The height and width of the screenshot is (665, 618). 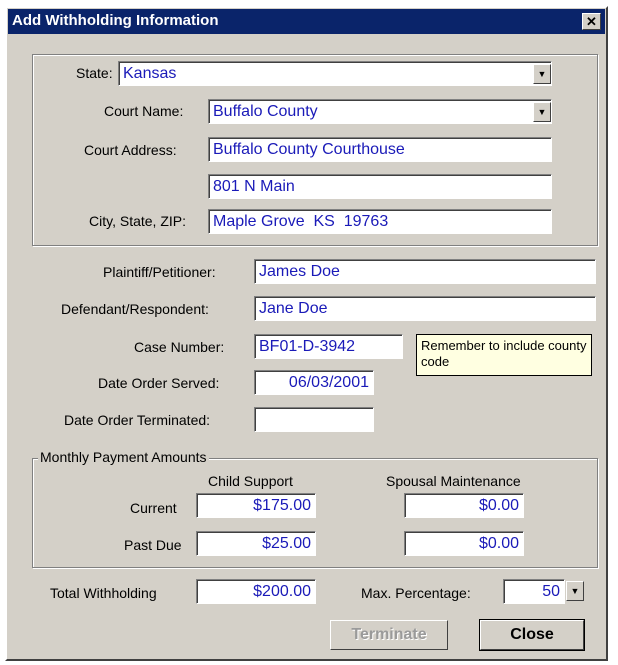 What do you see at coordinates (380, 111) in the screenshot?
I see `court-name-dropdown: Buffalo County` at bounding box center [380, 111].